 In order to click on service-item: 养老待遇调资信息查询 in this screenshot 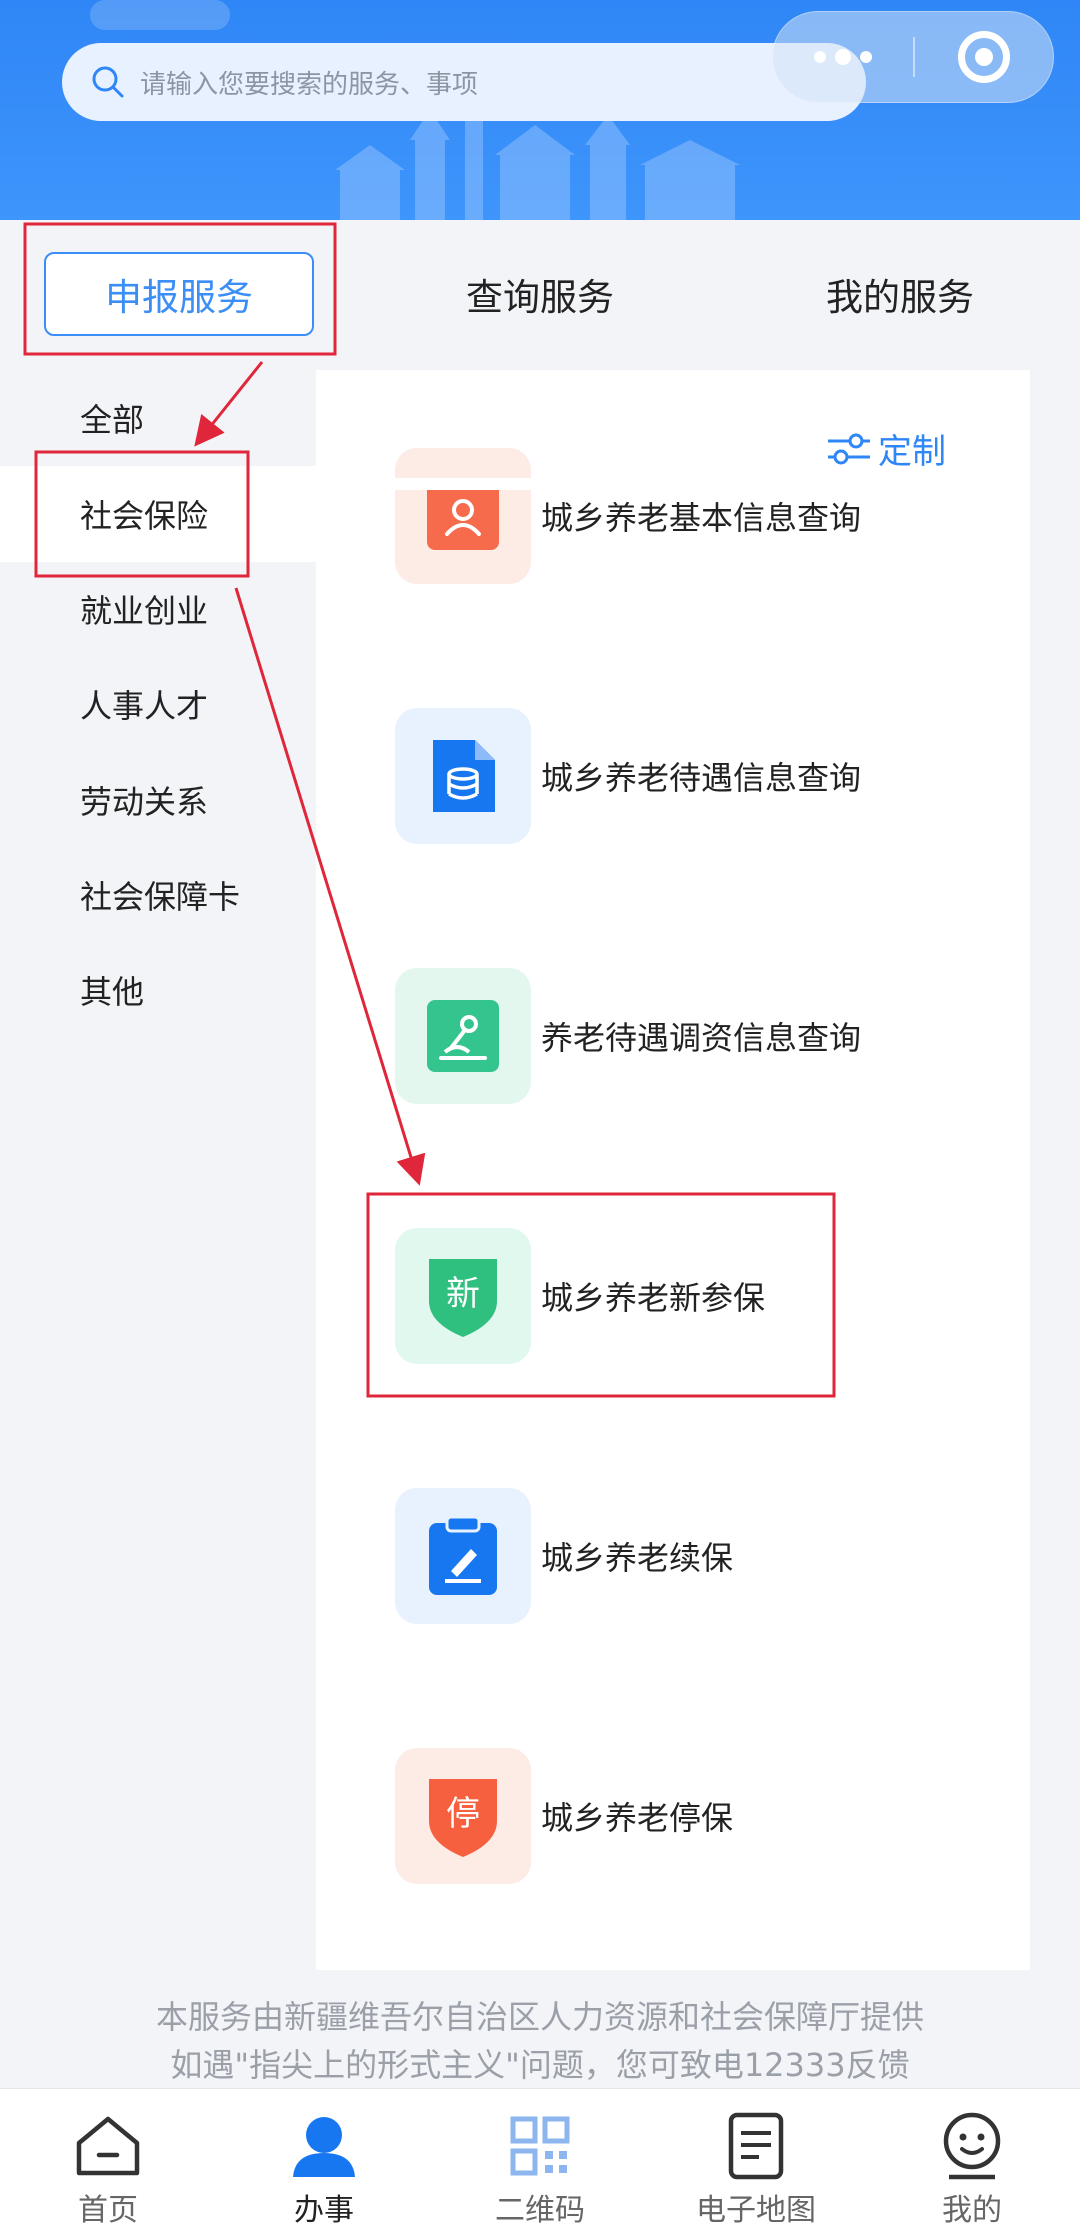, I will do `click(675, 1036)`.